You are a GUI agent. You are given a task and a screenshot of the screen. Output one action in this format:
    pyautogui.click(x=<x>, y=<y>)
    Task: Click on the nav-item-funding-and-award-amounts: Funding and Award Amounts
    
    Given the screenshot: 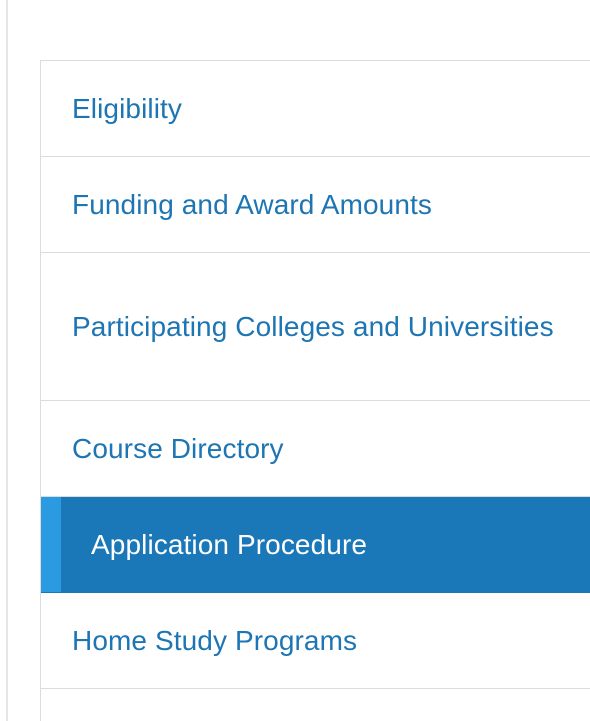 What is the action you would take?
    pyautogui.click(x=315, y=205)
    